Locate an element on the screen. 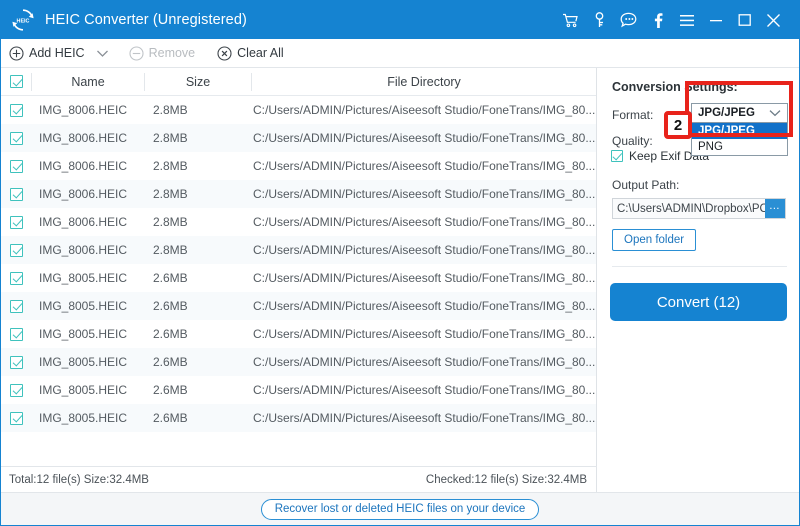 This screenshot has width=800, height=526. select-all-checkbox is located at coordinates (16, 81).